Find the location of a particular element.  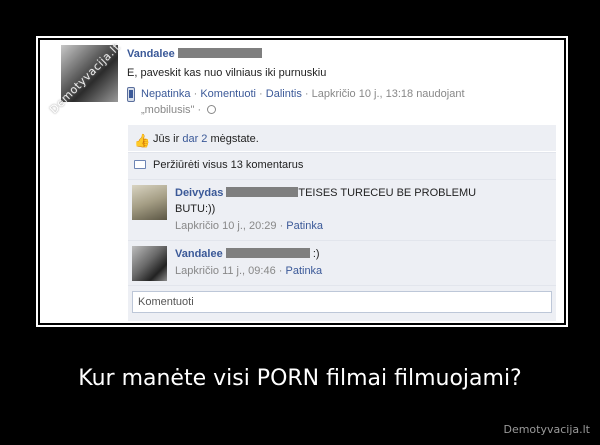

view-all-comments-link: Peržiūrėti visus 13 komentarus is located at coordinates (228, 165).